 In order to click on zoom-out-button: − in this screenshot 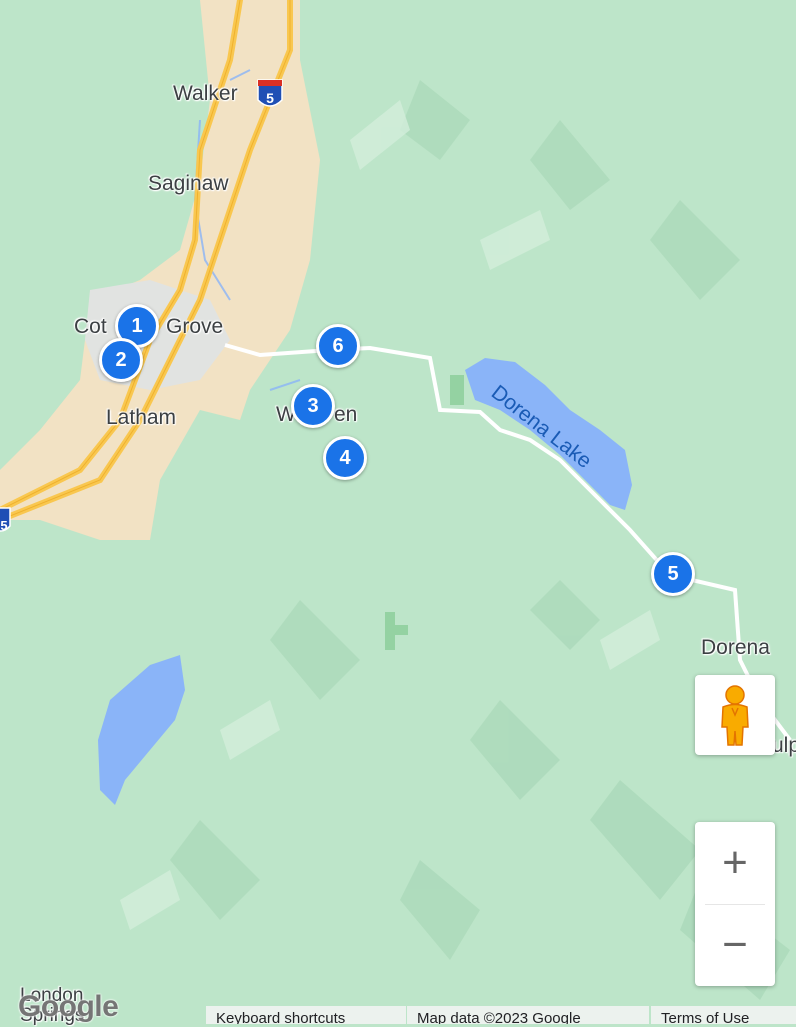, I will do `click(735, 945)`.